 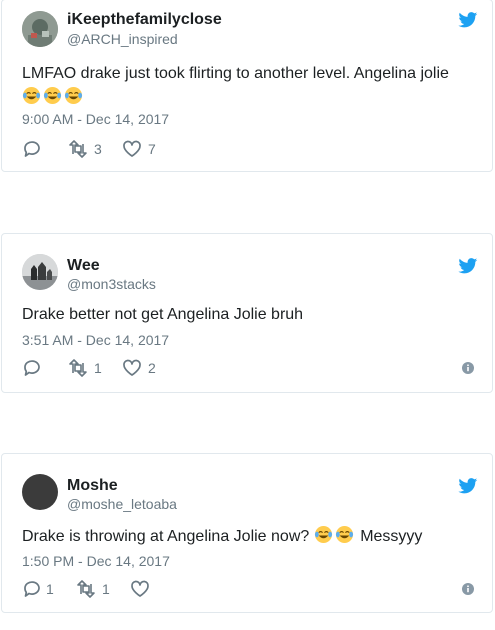 I want to click on like-button: 2, so click(x=139, y=368).